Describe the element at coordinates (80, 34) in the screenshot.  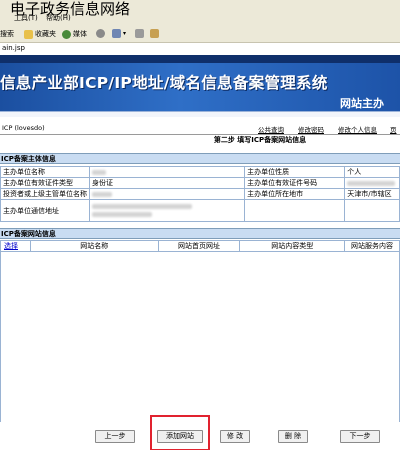
I see `media-label: 媒体` at that location.